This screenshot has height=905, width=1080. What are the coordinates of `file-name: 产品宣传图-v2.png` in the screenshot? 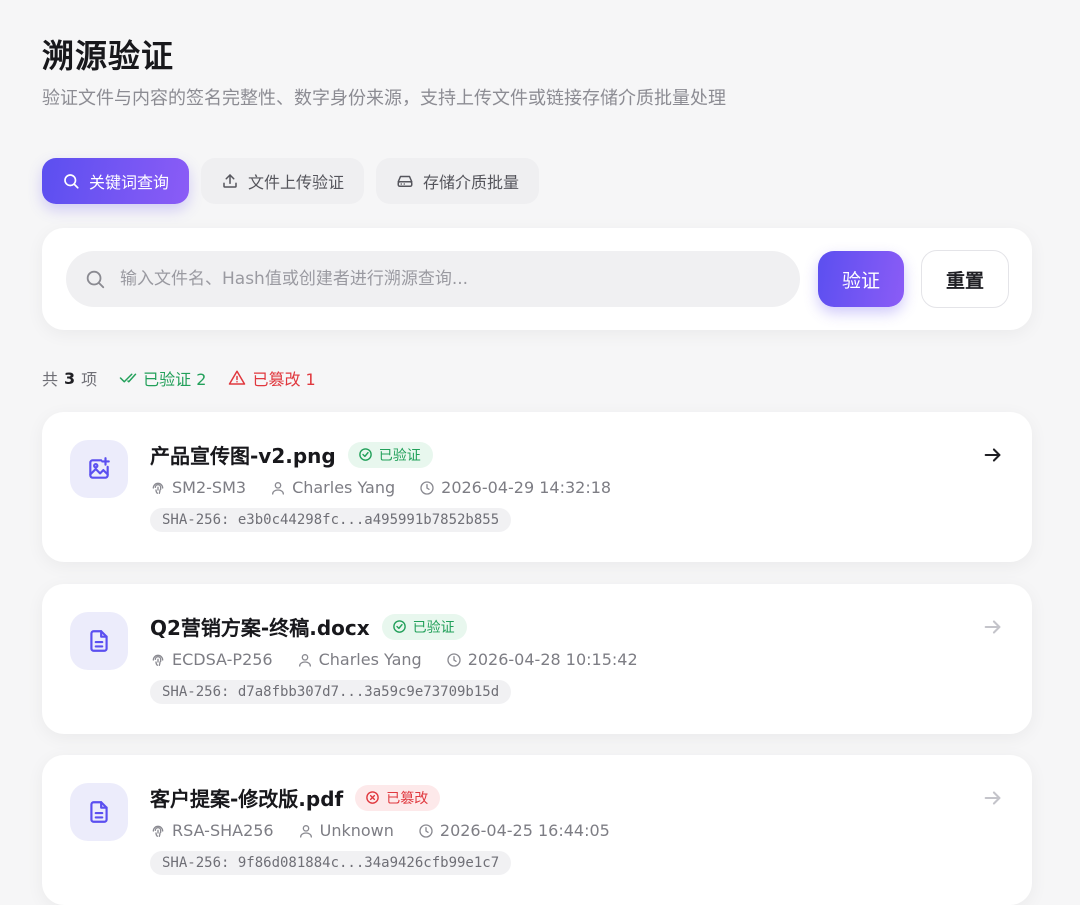 It's located at (243, 456).